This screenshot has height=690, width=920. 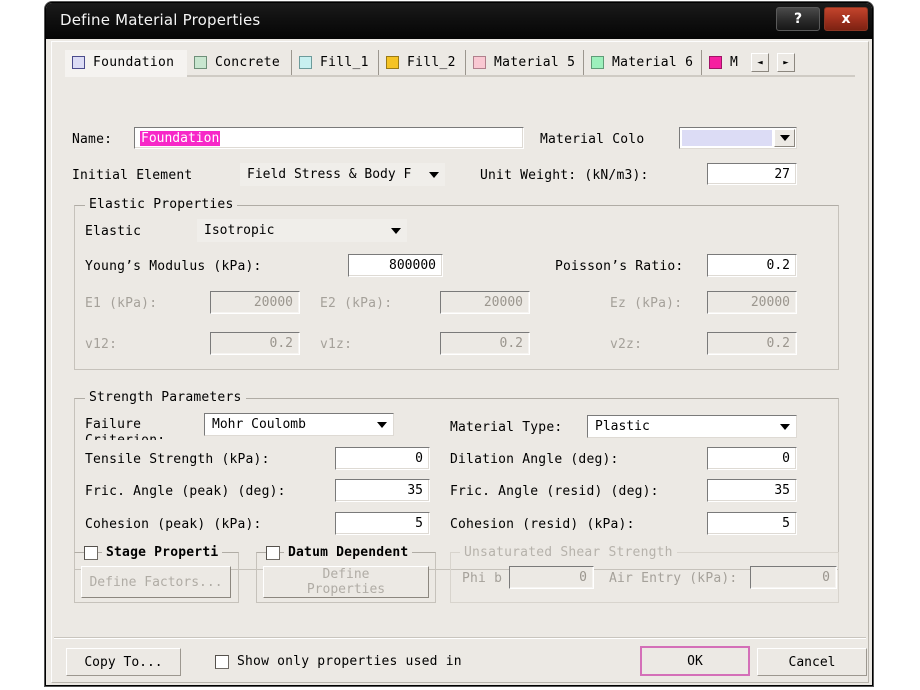 I want to click on tab-material-6: Material 6, so click(x=643, y=62).